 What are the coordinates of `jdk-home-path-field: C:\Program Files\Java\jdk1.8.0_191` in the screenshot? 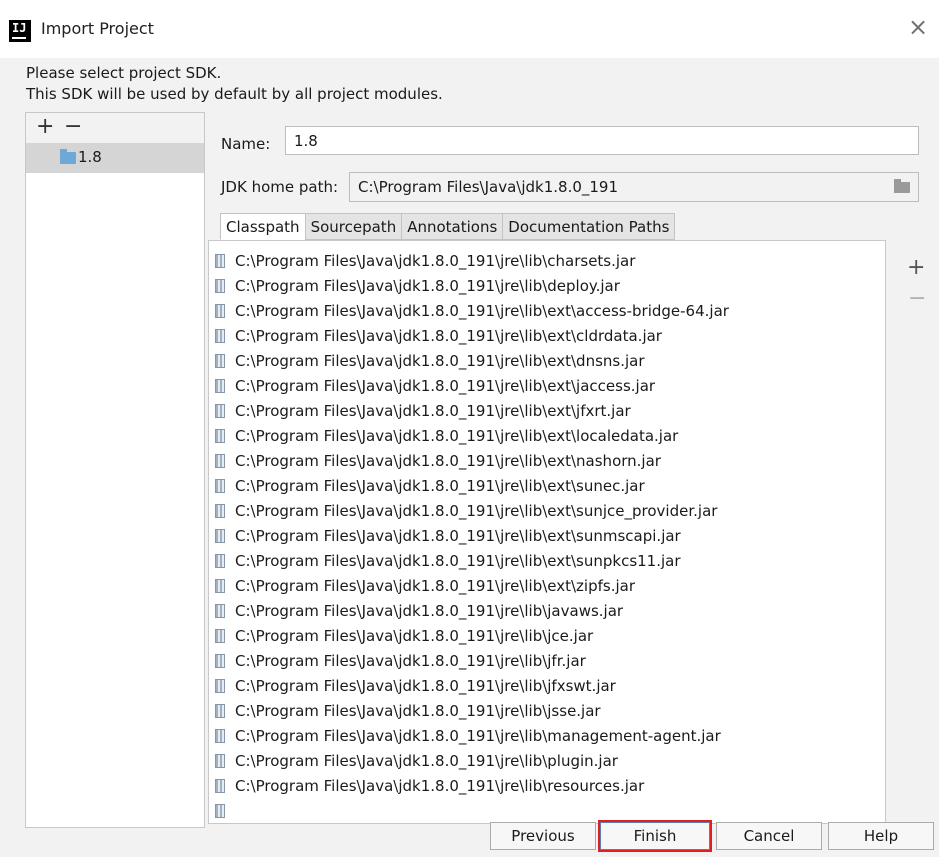 It's located at (634, 187).